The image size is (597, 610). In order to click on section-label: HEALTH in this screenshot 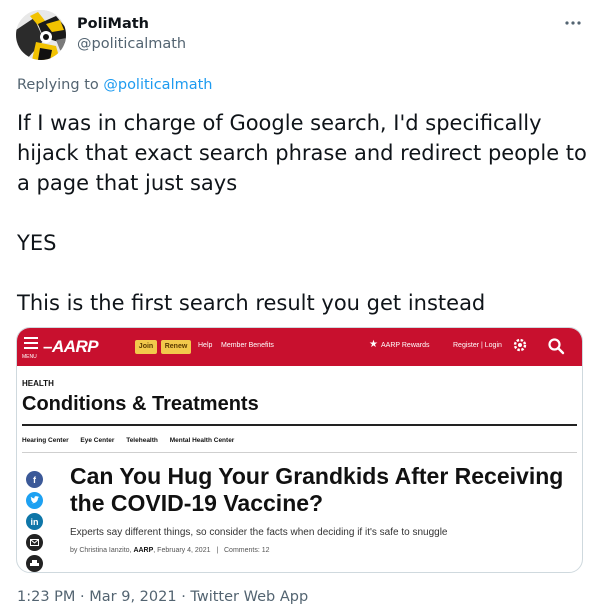, I will do `click(38, 383)`.